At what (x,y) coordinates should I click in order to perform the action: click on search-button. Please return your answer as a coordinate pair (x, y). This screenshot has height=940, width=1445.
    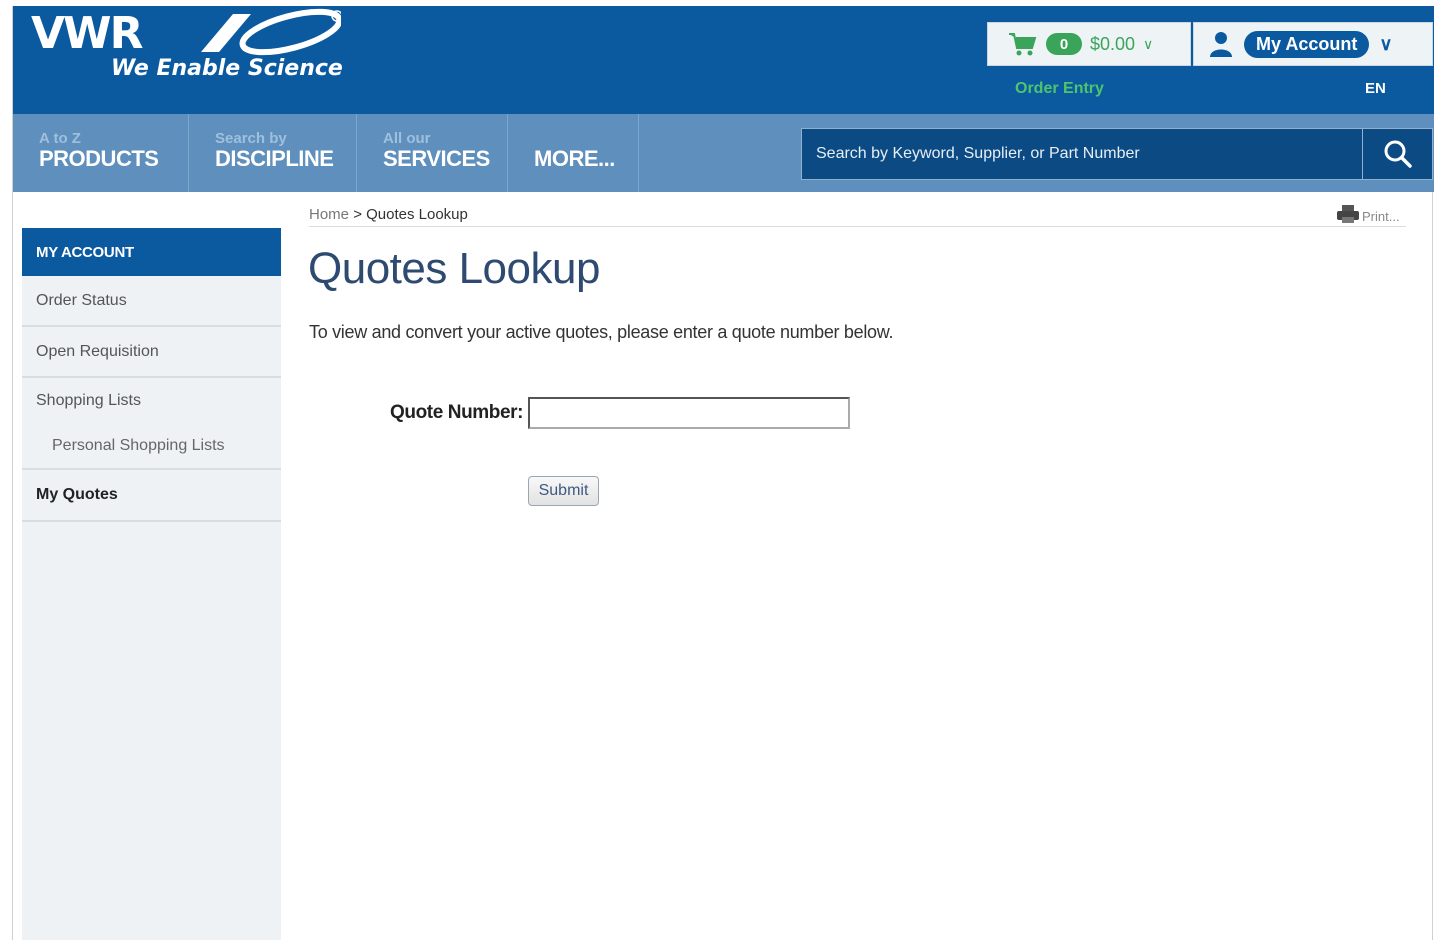
    Looking at the image, I should click on (1397, 154).